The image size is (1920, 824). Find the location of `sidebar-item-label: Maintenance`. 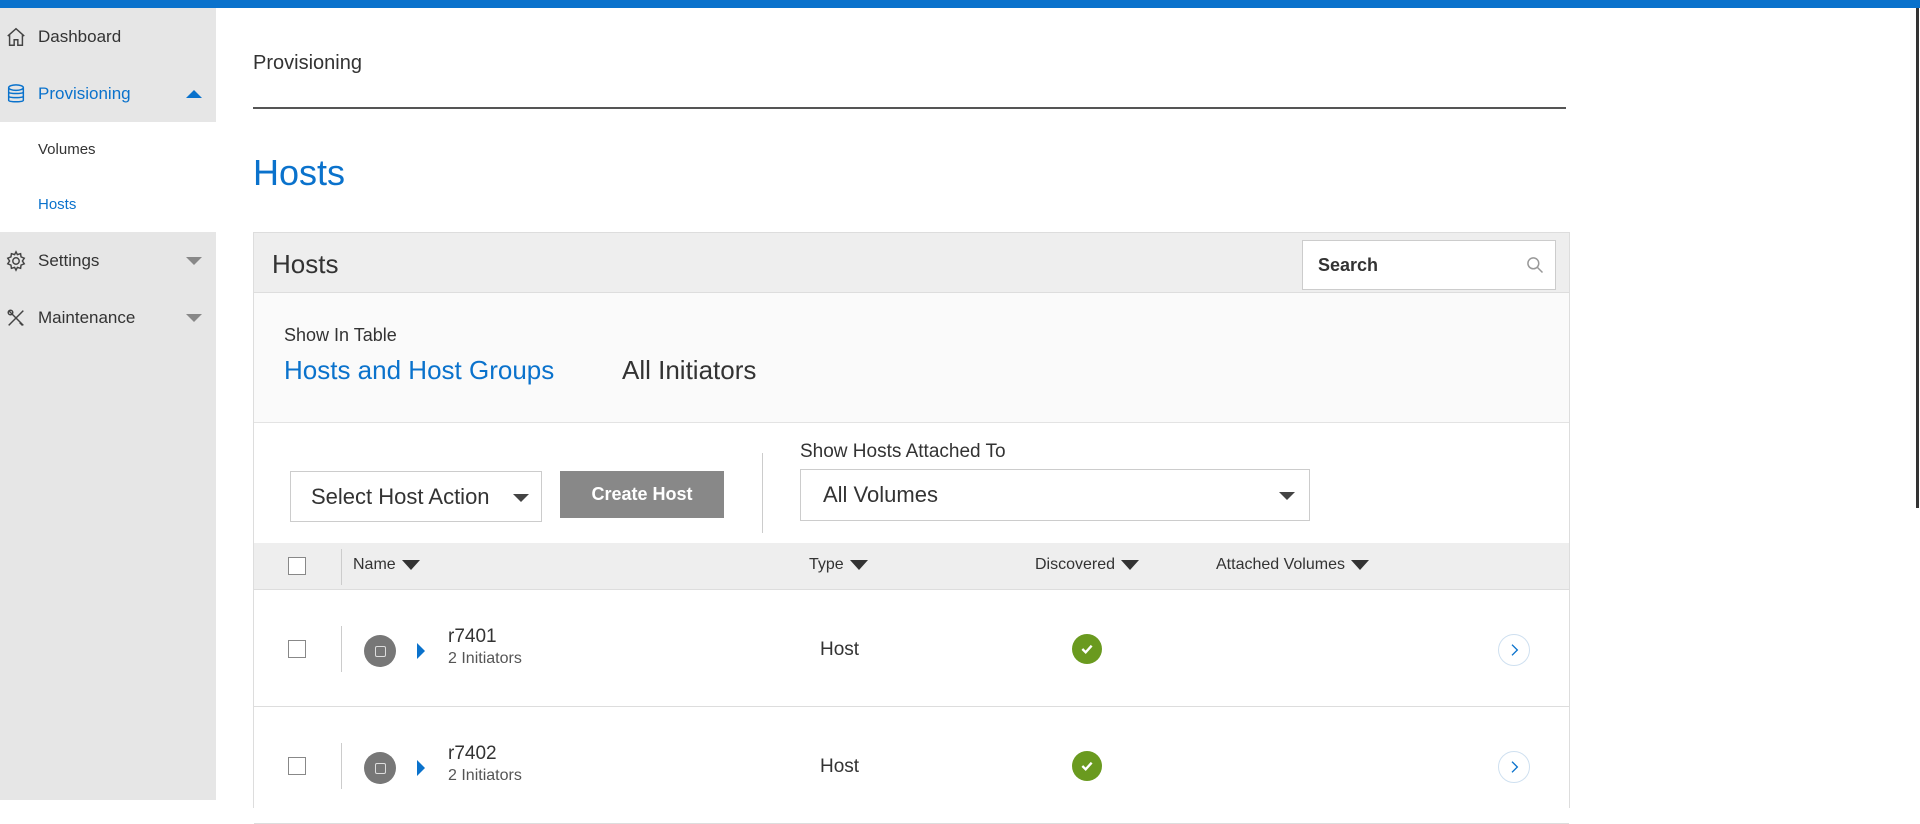

sidebar-item-label: Maintenance is located at coordinates (87, 317).